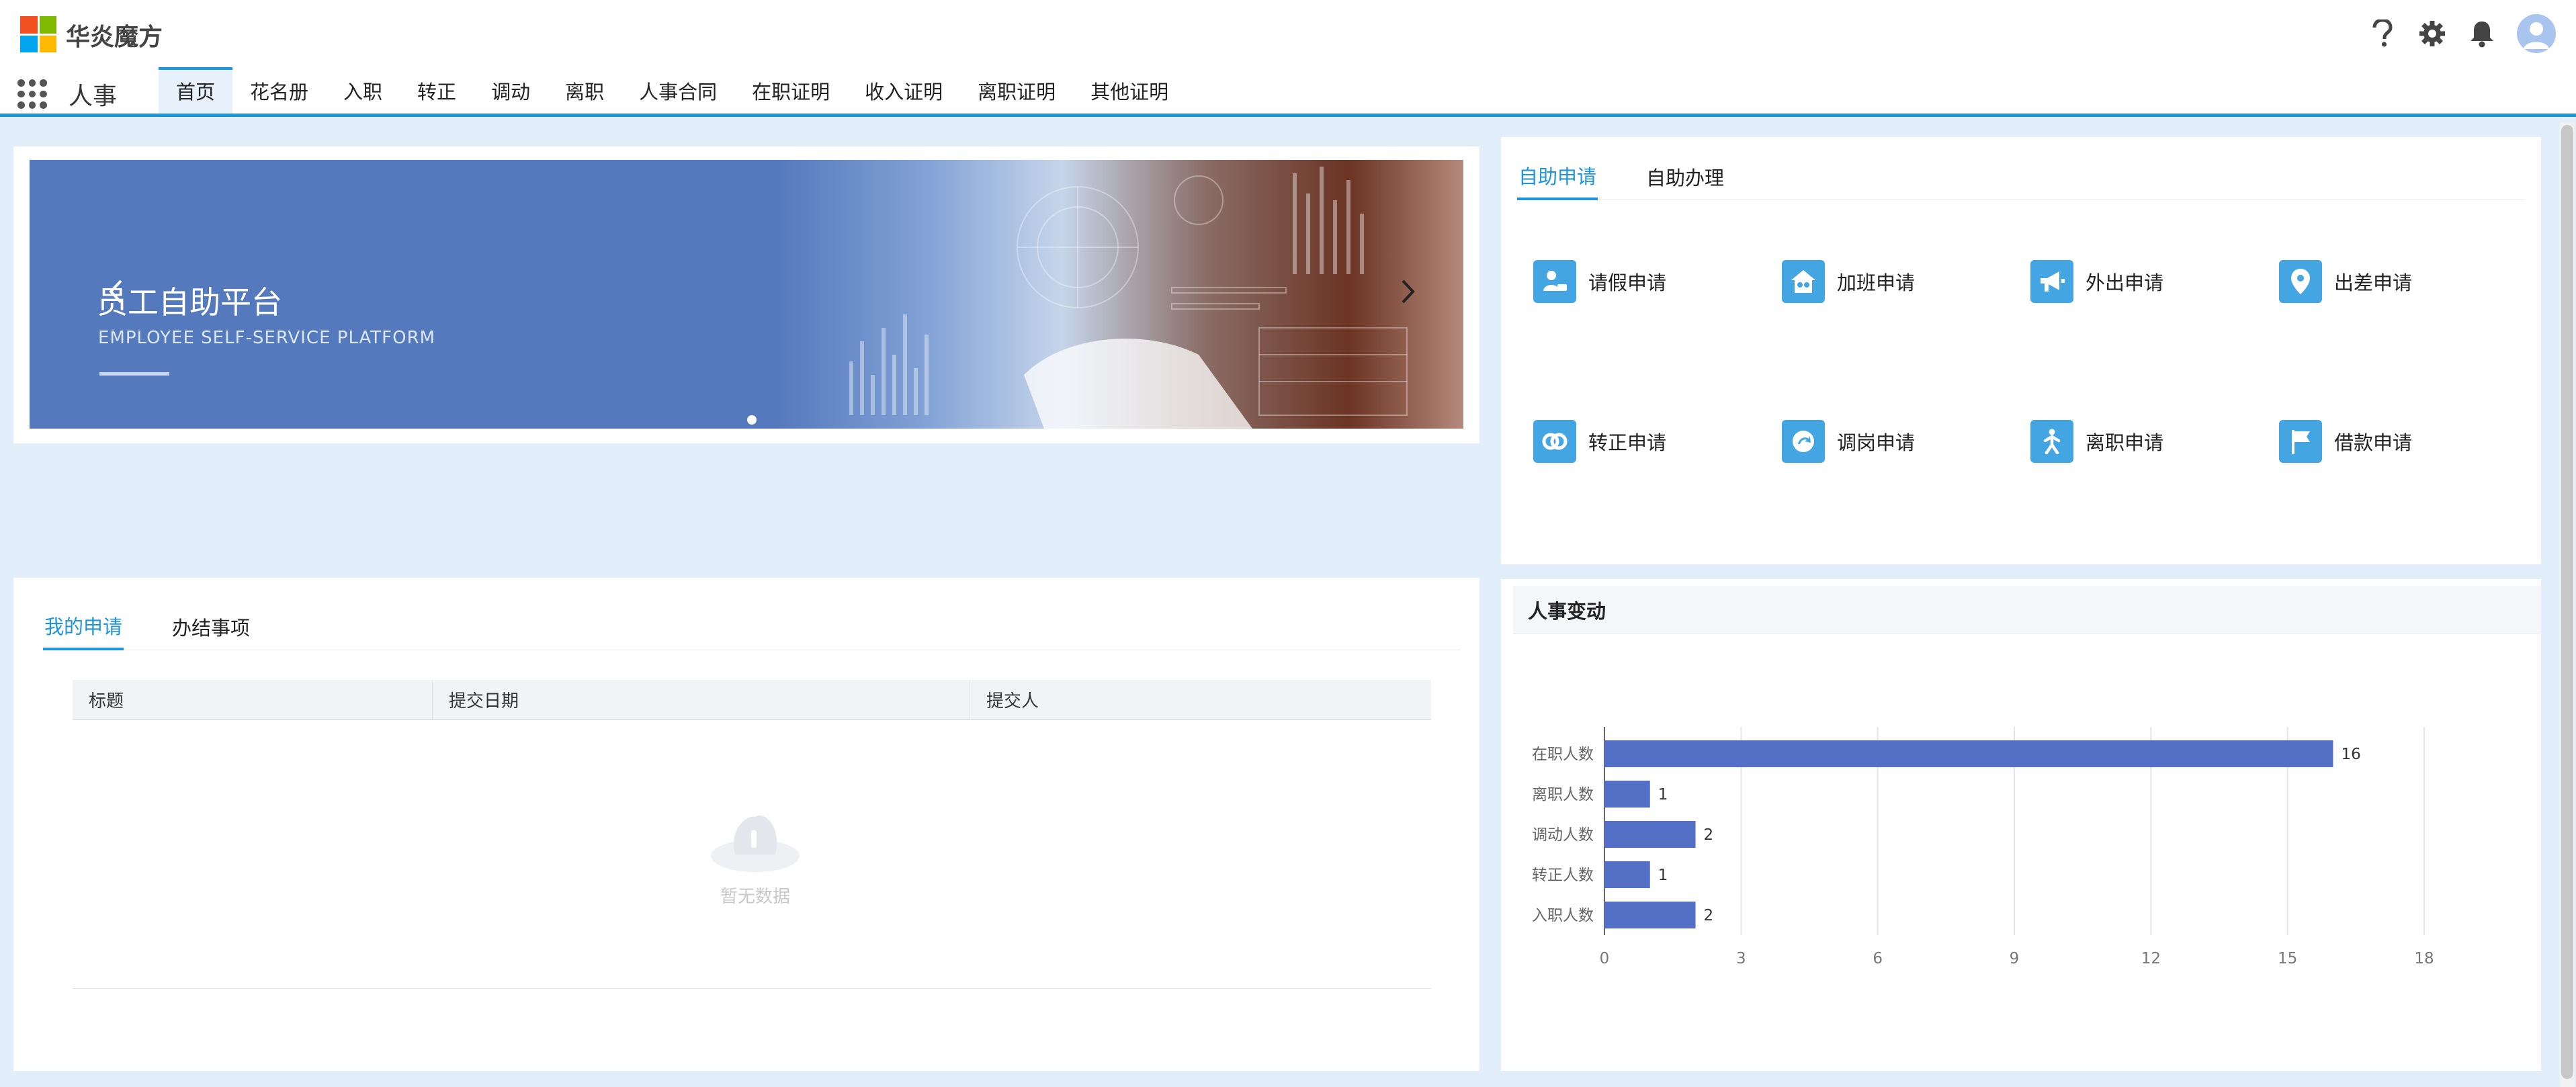  I want to click on nav-tab-regularization: 转正, so click(437, 91).